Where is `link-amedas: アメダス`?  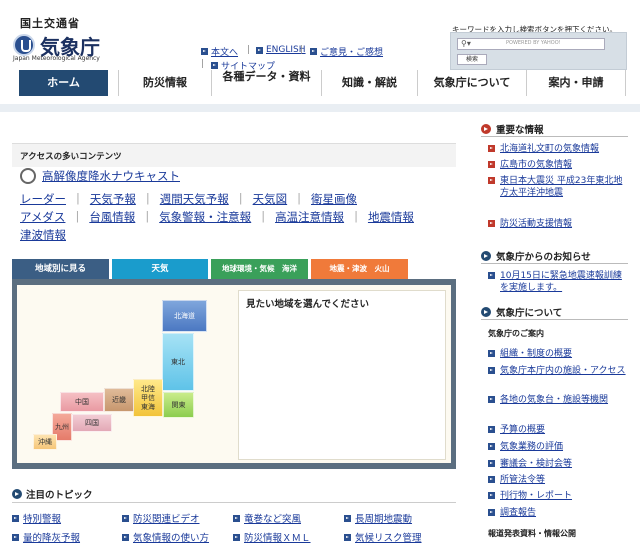
link-amedas: アメダス is located at coordinates (42, 217).